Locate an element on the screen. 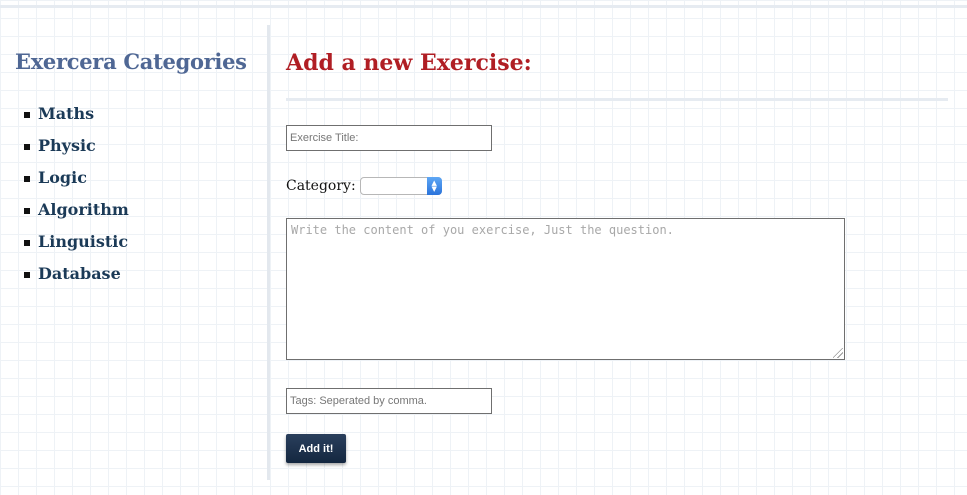 The height and width of the screenshot is (495, 967). title-rule is located at coordinates (617, 99).